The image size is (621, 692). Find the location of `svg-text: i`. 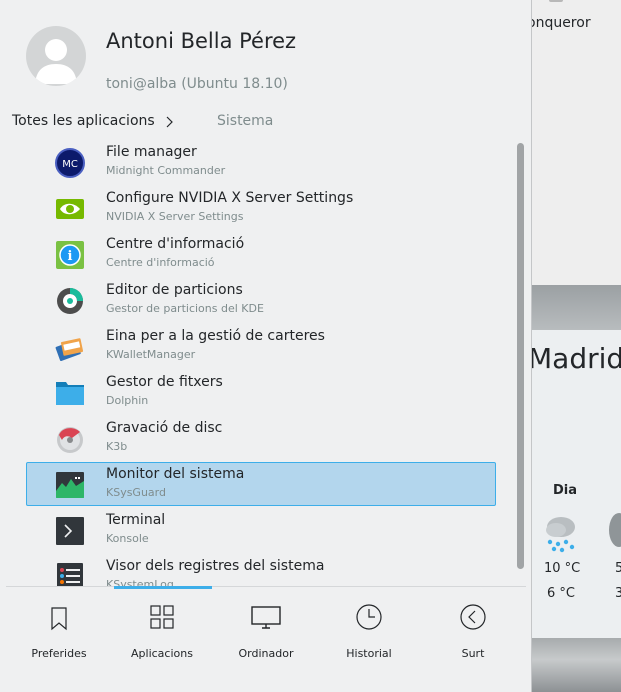

svg-text: i is located at coordinates (70, 256).